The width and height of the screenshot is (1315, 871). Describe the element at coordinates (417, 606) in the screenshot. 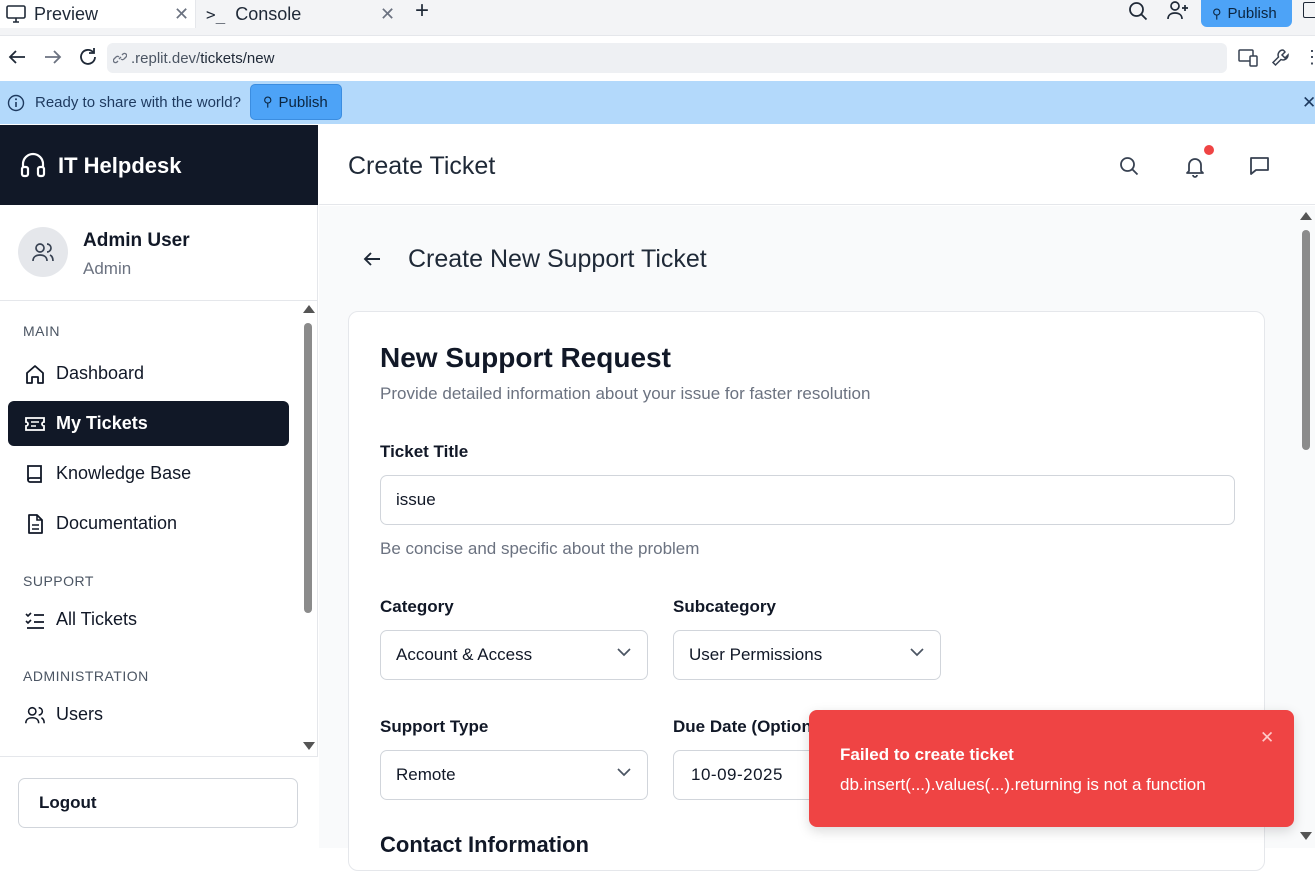

I see `category-label: Category` at that location.